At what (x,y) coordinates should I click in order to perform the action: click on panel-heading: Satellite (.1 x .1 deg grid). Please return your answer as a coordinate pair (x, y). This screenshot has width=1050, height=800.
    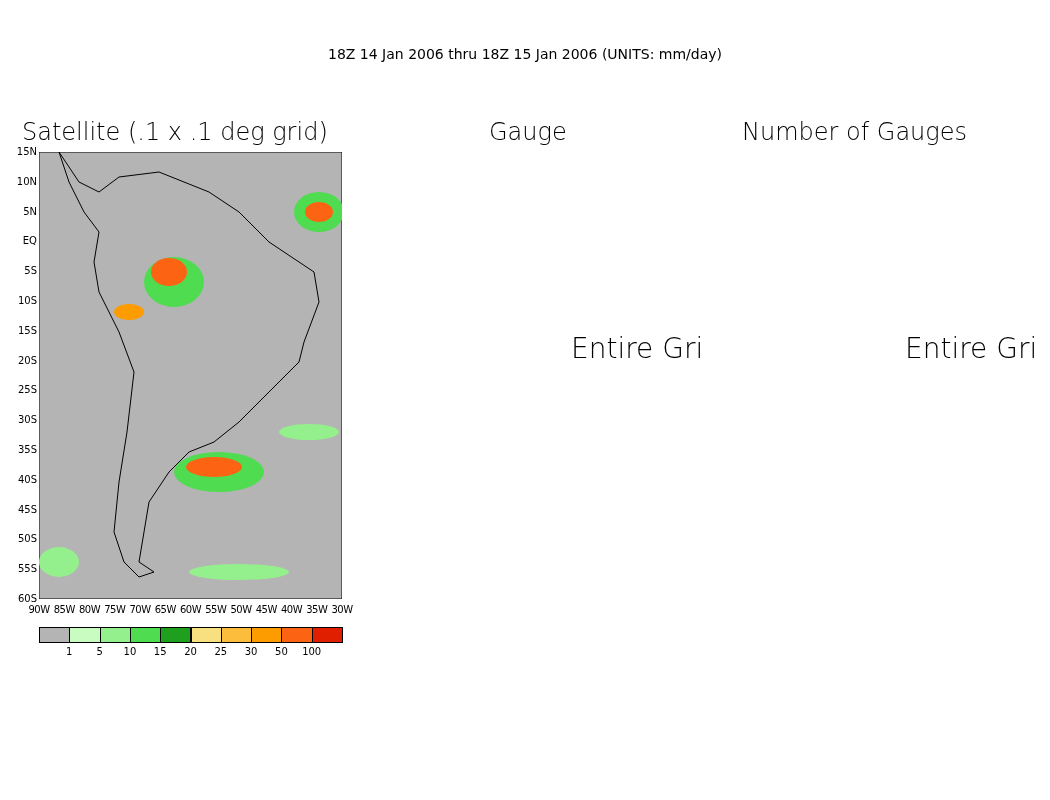
    Looking at the image, I should click on (175, 132).